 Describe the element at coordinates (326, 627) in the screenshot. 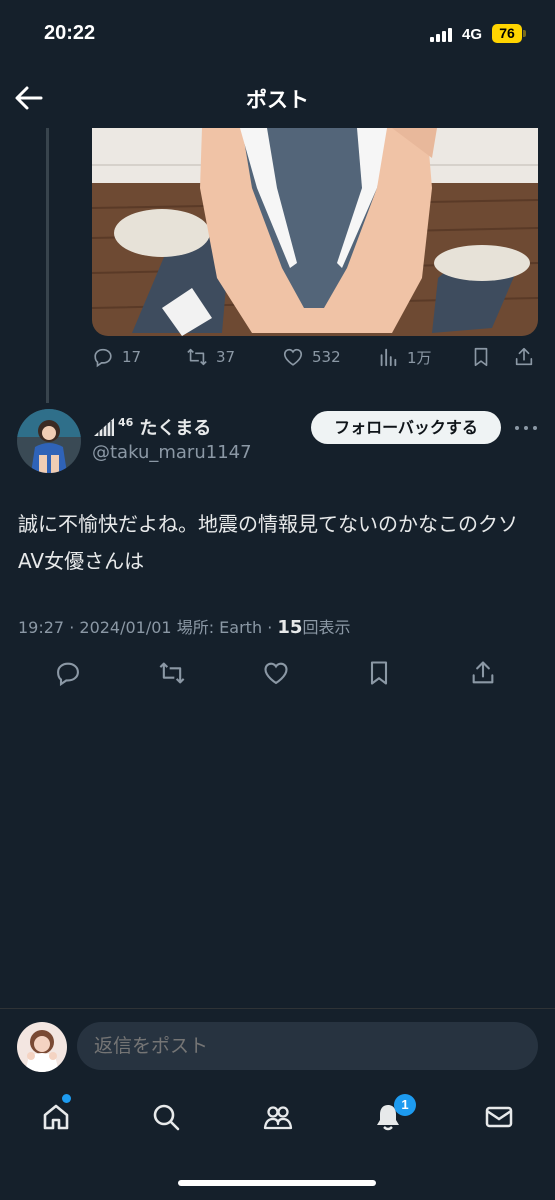

I see `post-views-label: 回表示` at that location.